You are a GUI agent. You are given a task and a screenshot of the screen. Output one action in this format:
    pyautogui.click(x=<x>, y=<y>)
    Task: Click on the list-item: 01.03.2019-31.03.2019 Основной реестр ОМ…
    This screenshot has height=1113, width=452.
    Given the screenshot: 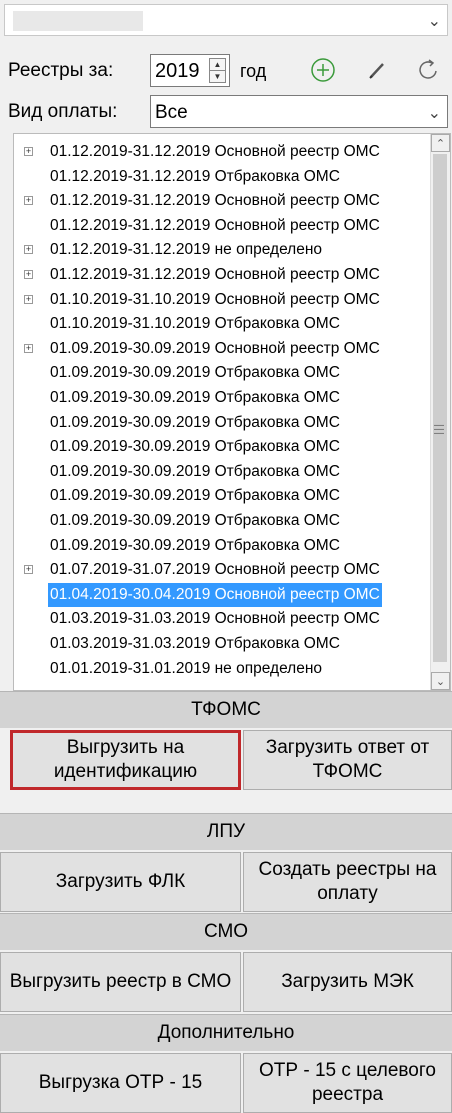 What is the action you would take?
    pyautogui.click(x=222, y=619)
    